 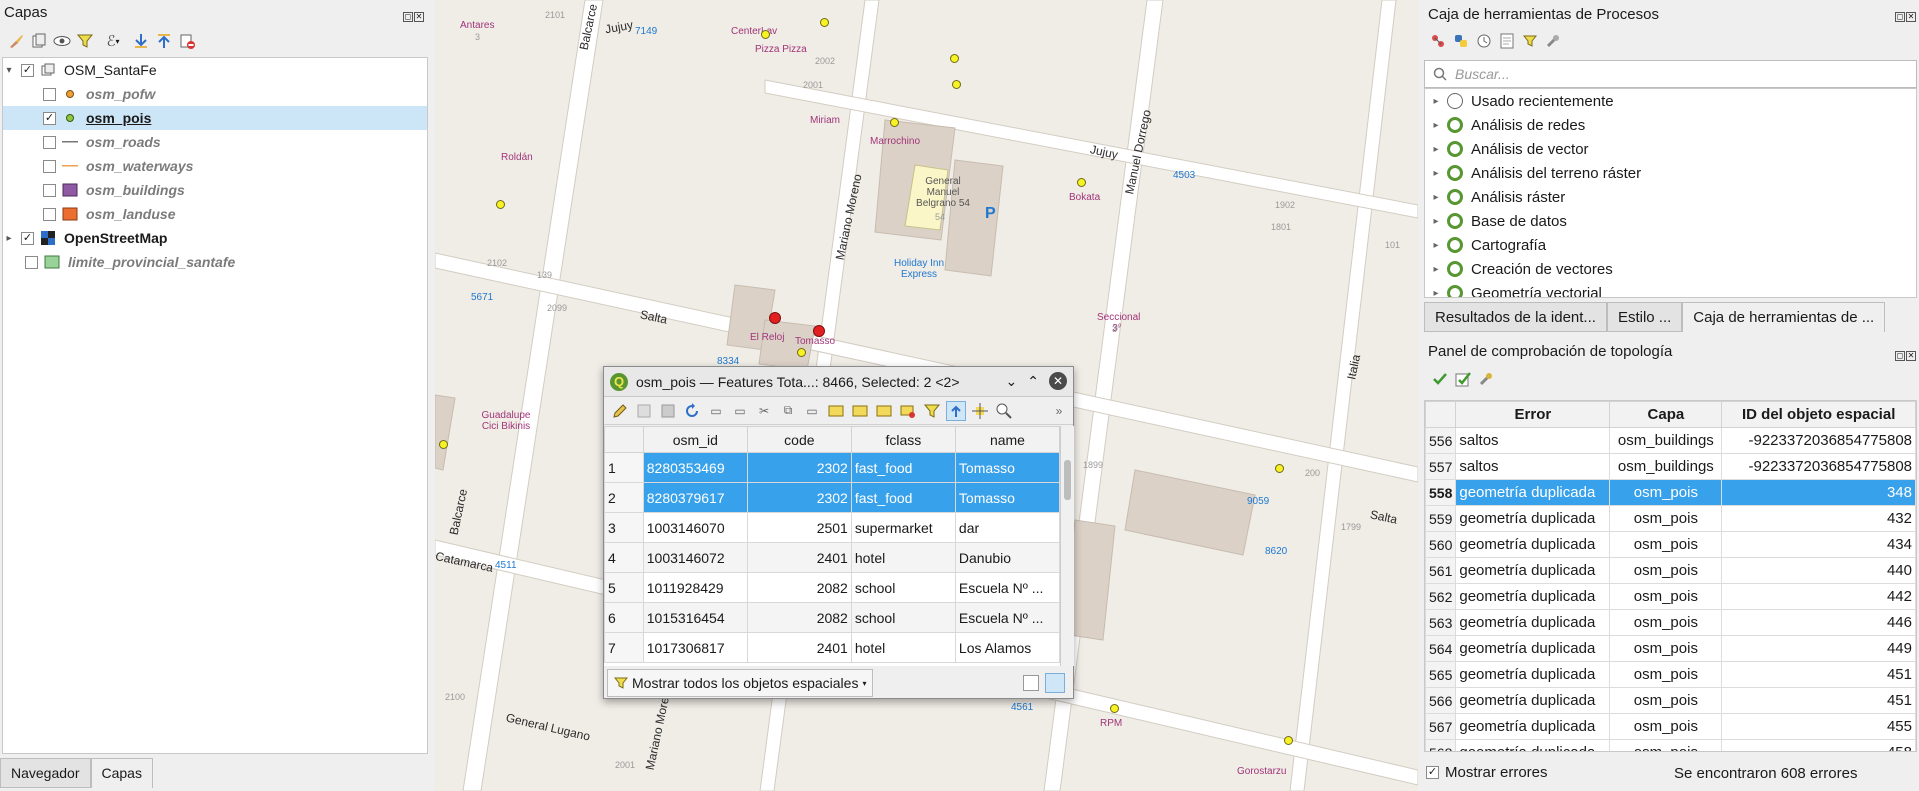 I want to click on results-viewer-icon, so click(x=1507, y=41).